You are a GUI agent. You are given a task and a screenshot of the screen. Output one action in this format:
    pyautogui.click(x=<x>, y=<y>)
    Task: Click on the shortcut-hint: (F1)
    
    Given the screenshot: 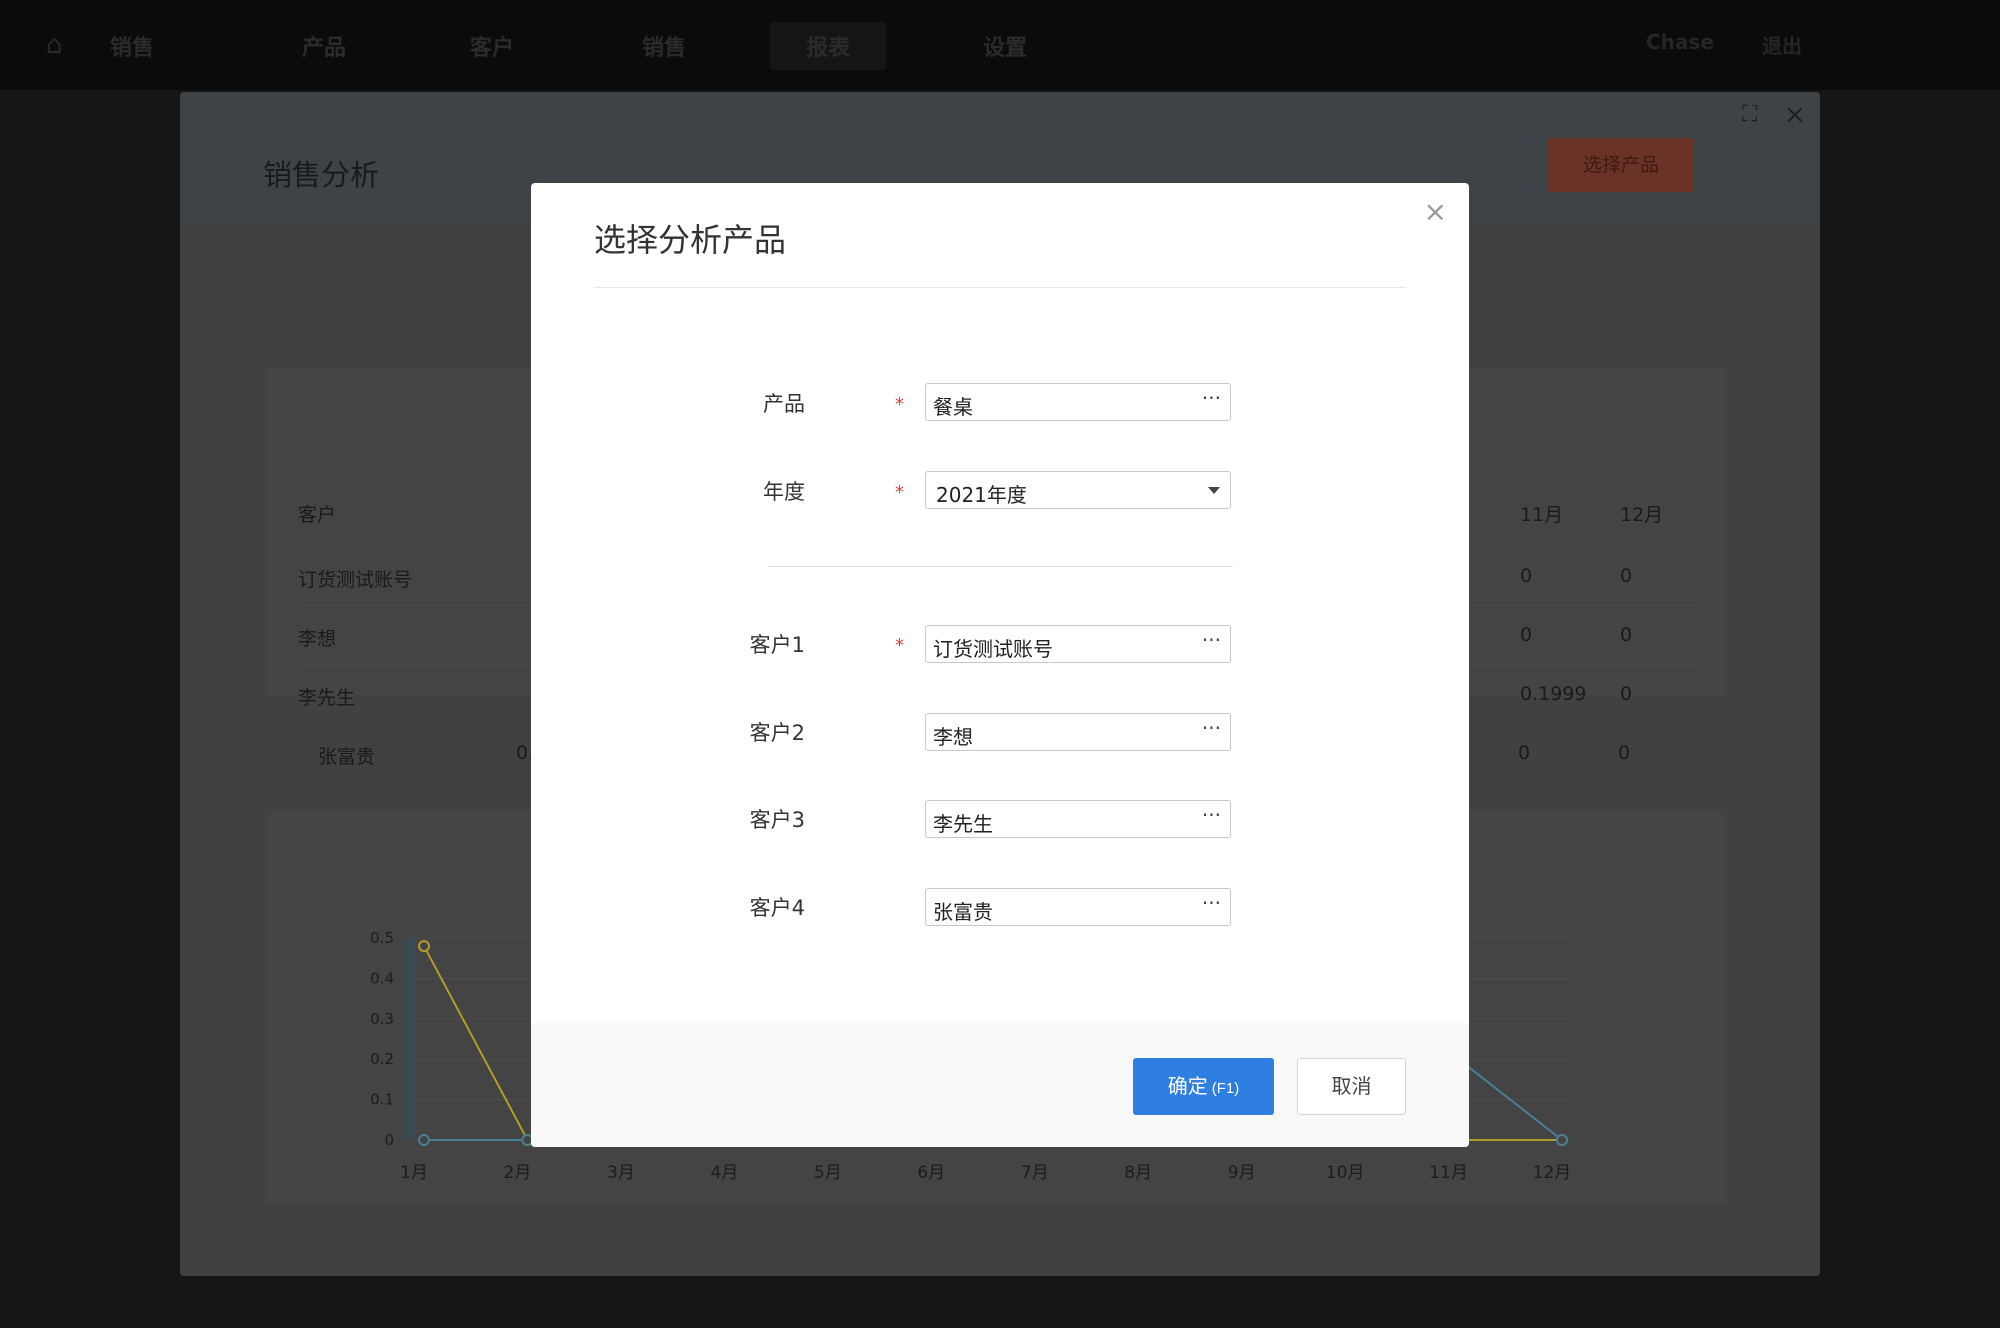 What is the action you would take?
    pyautogui.click(x=1225, y=1088)
    